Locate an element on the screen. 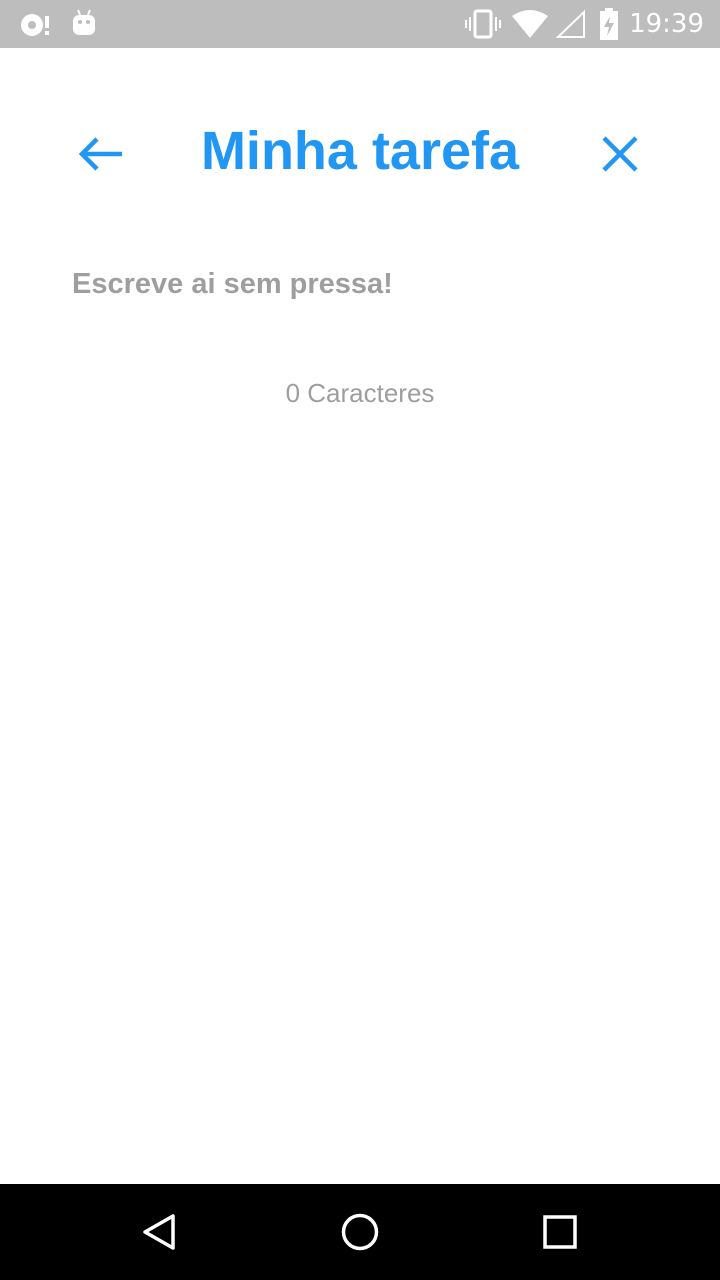 The image size is (720, 1280). battery-charging-icon is located at coordinates (609, 24).